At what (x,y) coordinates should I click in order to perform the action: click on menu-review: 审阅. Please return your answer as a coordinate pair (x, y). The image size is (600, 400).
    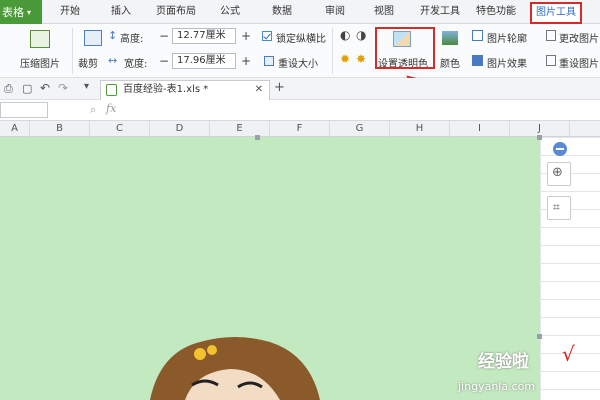
    Looking at the image, I should click on (335, 12).